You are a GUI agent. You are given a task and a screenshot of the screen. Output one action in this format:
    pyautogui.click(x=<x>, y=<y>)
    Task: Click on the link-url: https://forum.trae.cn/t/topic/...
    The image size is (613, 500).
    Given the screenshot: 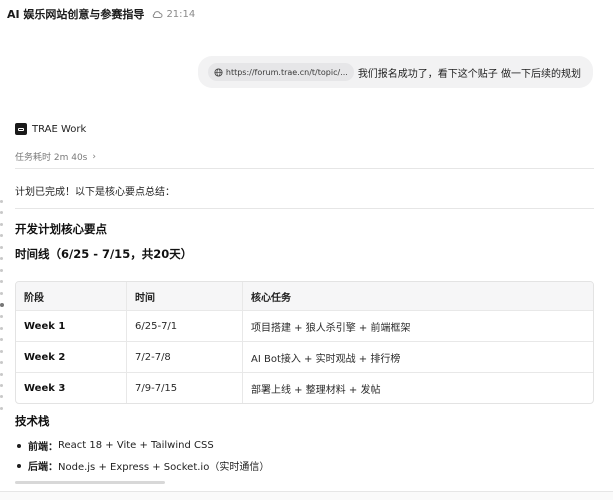 What is the action you would take?
    pyautogui.click(x=286, y=72)
    